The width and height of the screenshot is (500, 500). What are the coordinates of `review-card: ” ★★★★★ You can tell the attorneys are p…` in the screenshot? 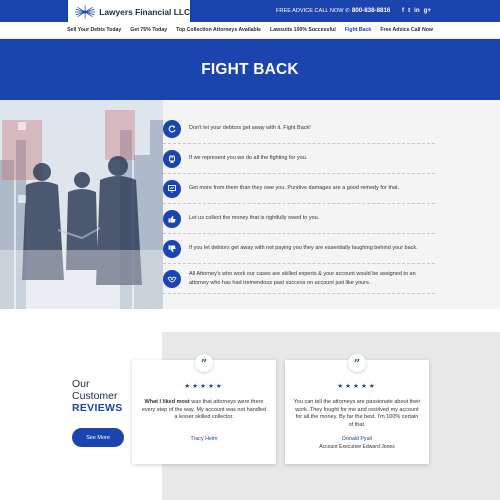 It's located at (357, 409).